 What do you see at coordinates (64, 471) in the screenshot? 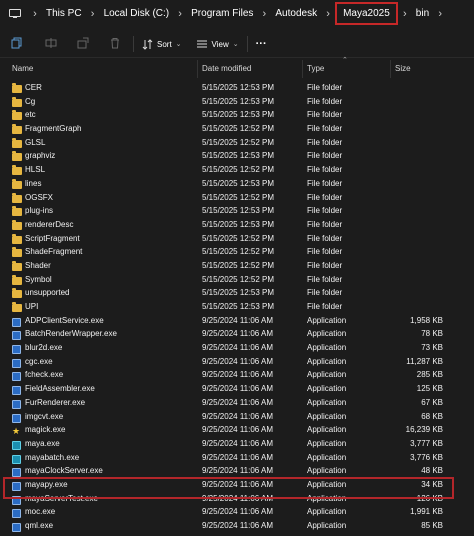
I see `file-name: mayaClockServer.exe` at bounding box center [64, 471].